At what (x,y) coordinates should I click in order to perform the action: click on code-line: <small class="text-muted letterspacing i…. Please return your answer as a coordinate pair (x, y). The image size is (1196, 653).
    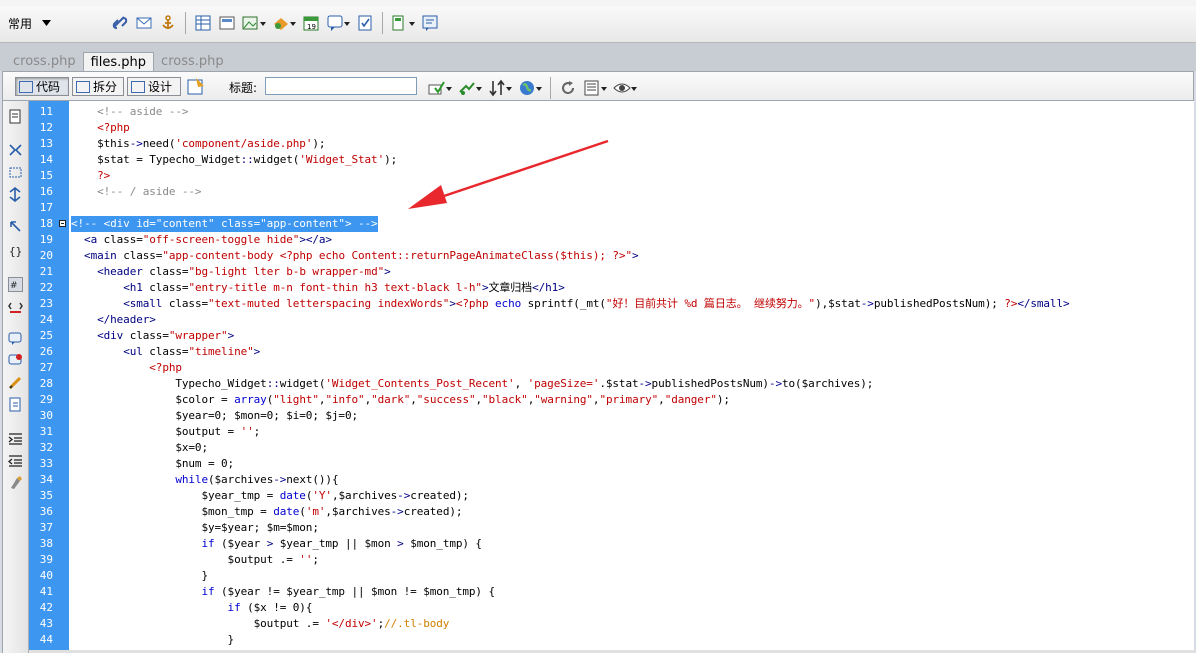
    Looking at the image, I should click on (570, 304).